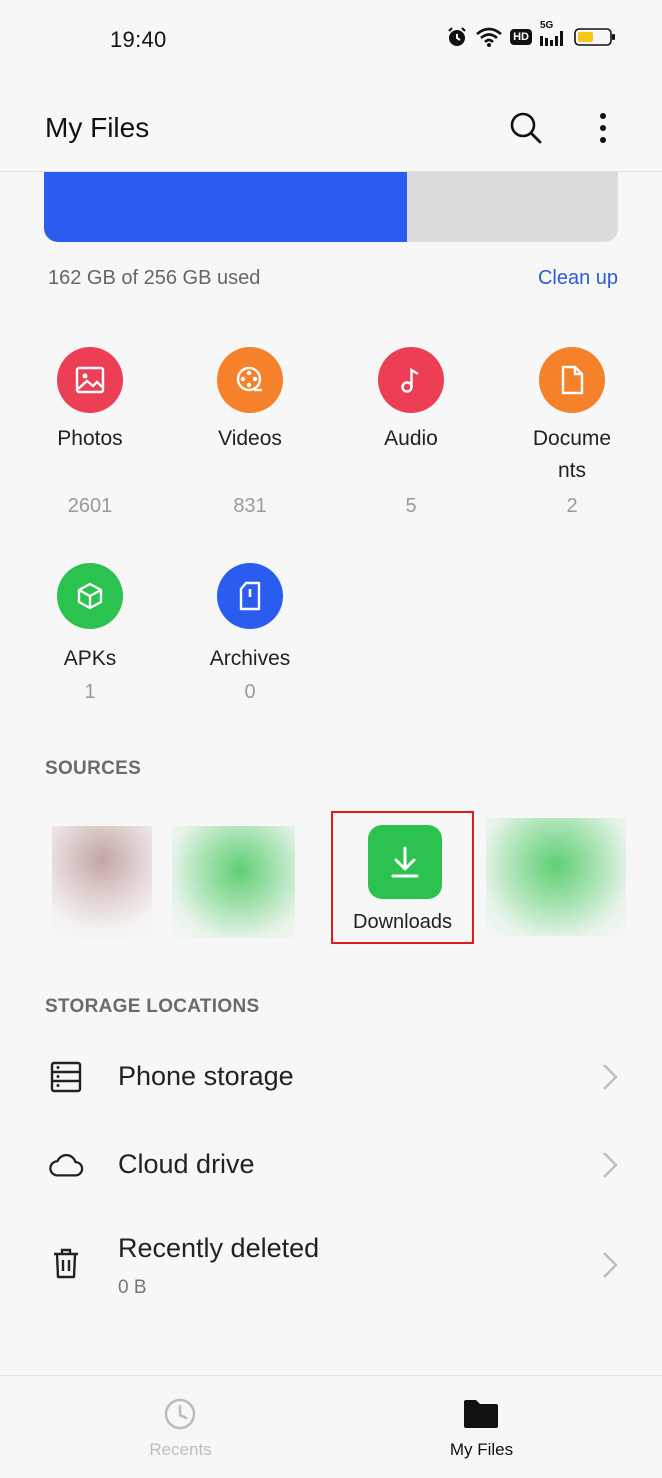 The height and width of the screenshot is (1478, 662). I want to click on category-archives: Archives 0, so click(250, 633).